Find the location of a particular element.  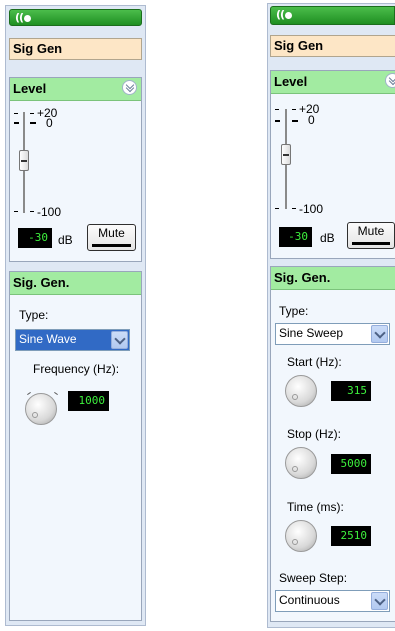

start-knob is located at coordinates (301, 391).